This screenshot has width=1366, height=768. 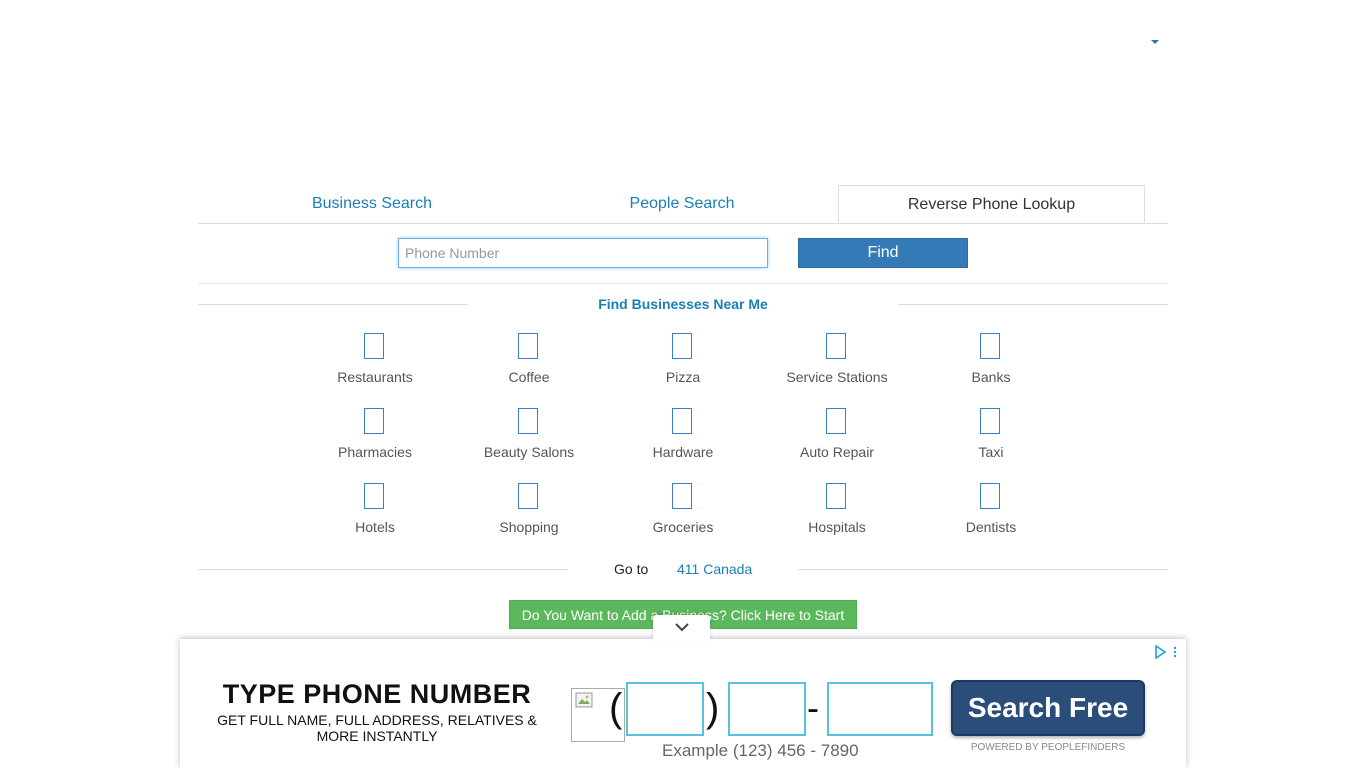 I want to click on ad-close-paren: ), so click(x=713, y=708).